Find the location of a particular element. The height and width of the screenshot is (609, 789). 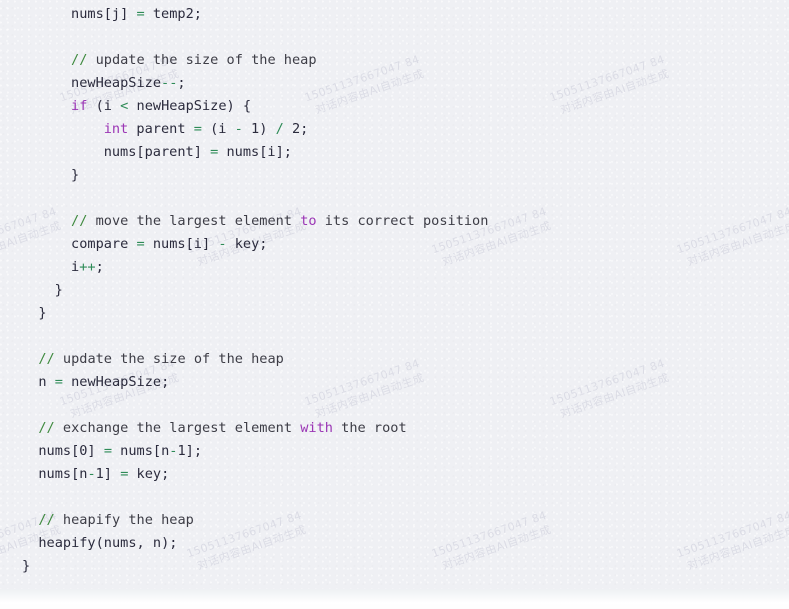

code-line: nums[j] = temp2; is located at coordinates (394, 14).